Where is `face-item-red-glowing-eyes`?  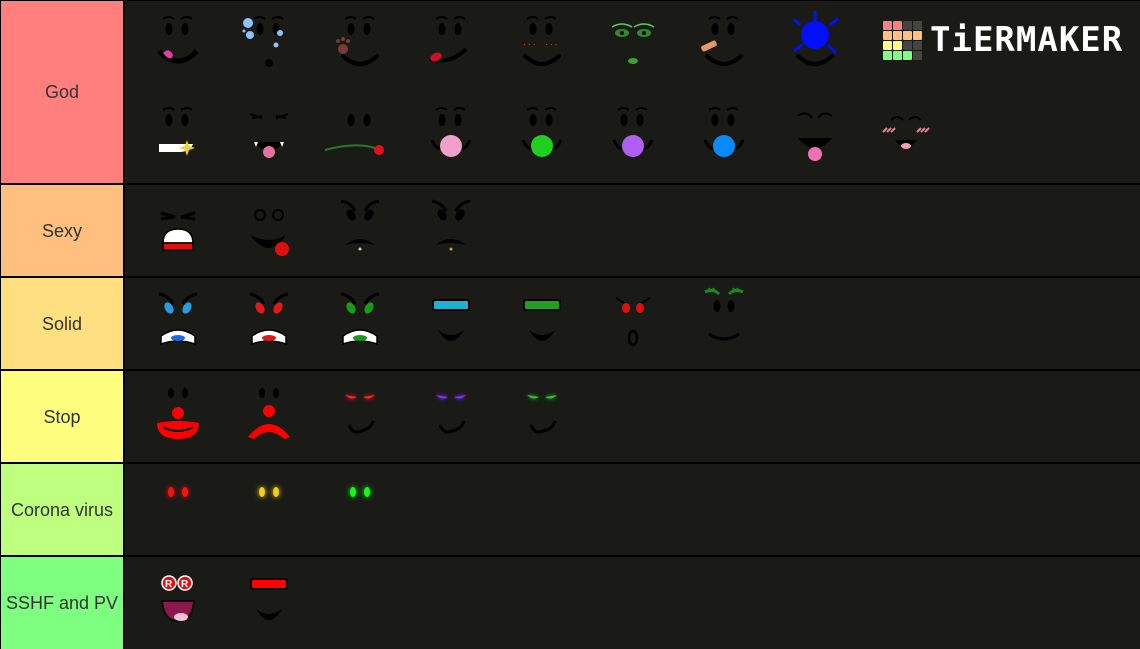 face-item-red-glowing-eyes is located at coordinates (178, 509).